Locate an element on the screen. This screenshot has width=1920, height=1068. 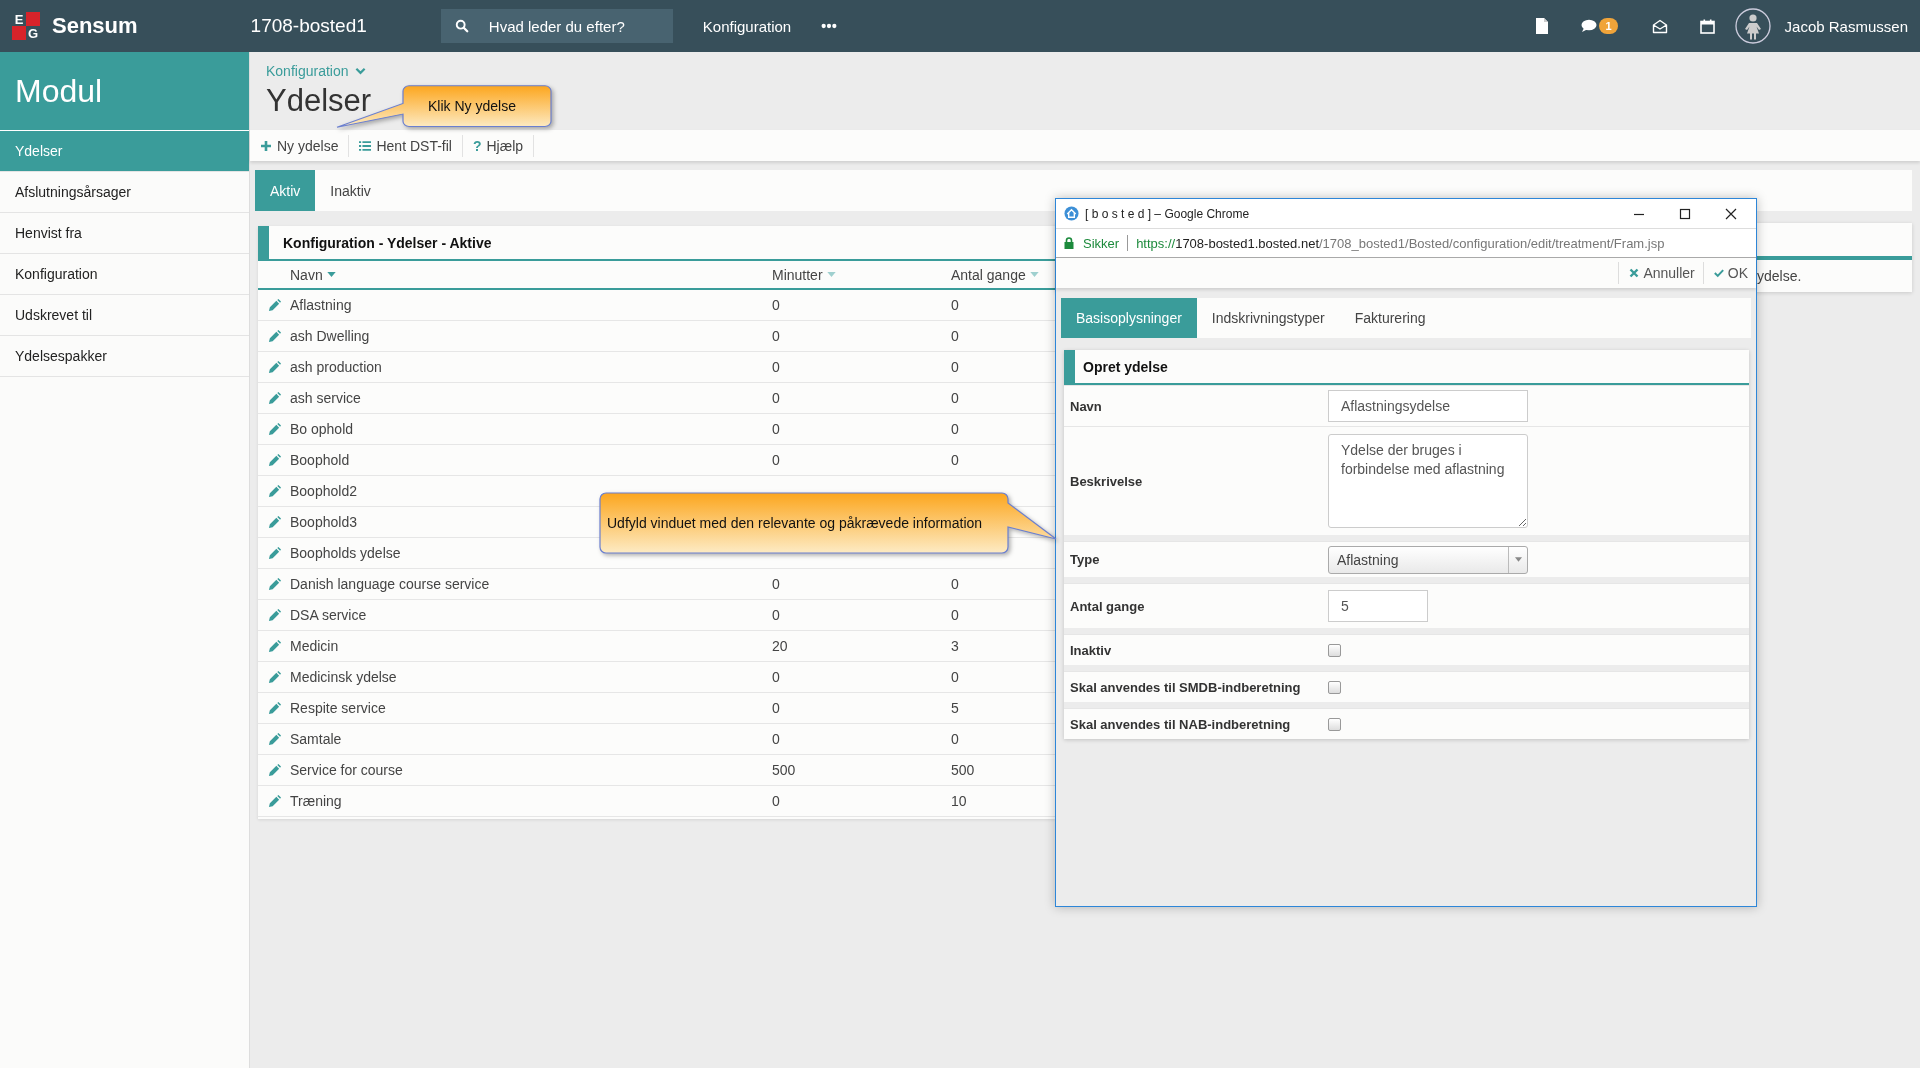
avatar-icon is located at coordinates (1752, 26).